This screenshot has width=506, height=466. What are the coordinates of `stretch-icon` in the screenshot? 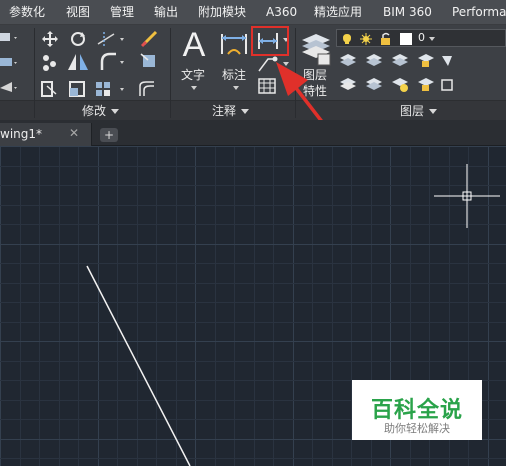 It's located at (49, 89).